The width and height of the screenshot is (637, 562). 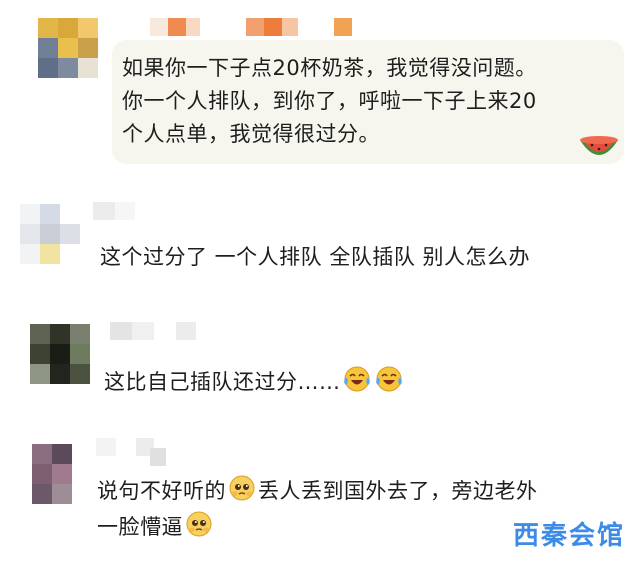 What do you see at coordinates (329, 68) in the screenshot?
I see `comment-text-line-1: 如果你一下子点20杯奶茶，我觉得没问题。` at bounding box center [329, 68].